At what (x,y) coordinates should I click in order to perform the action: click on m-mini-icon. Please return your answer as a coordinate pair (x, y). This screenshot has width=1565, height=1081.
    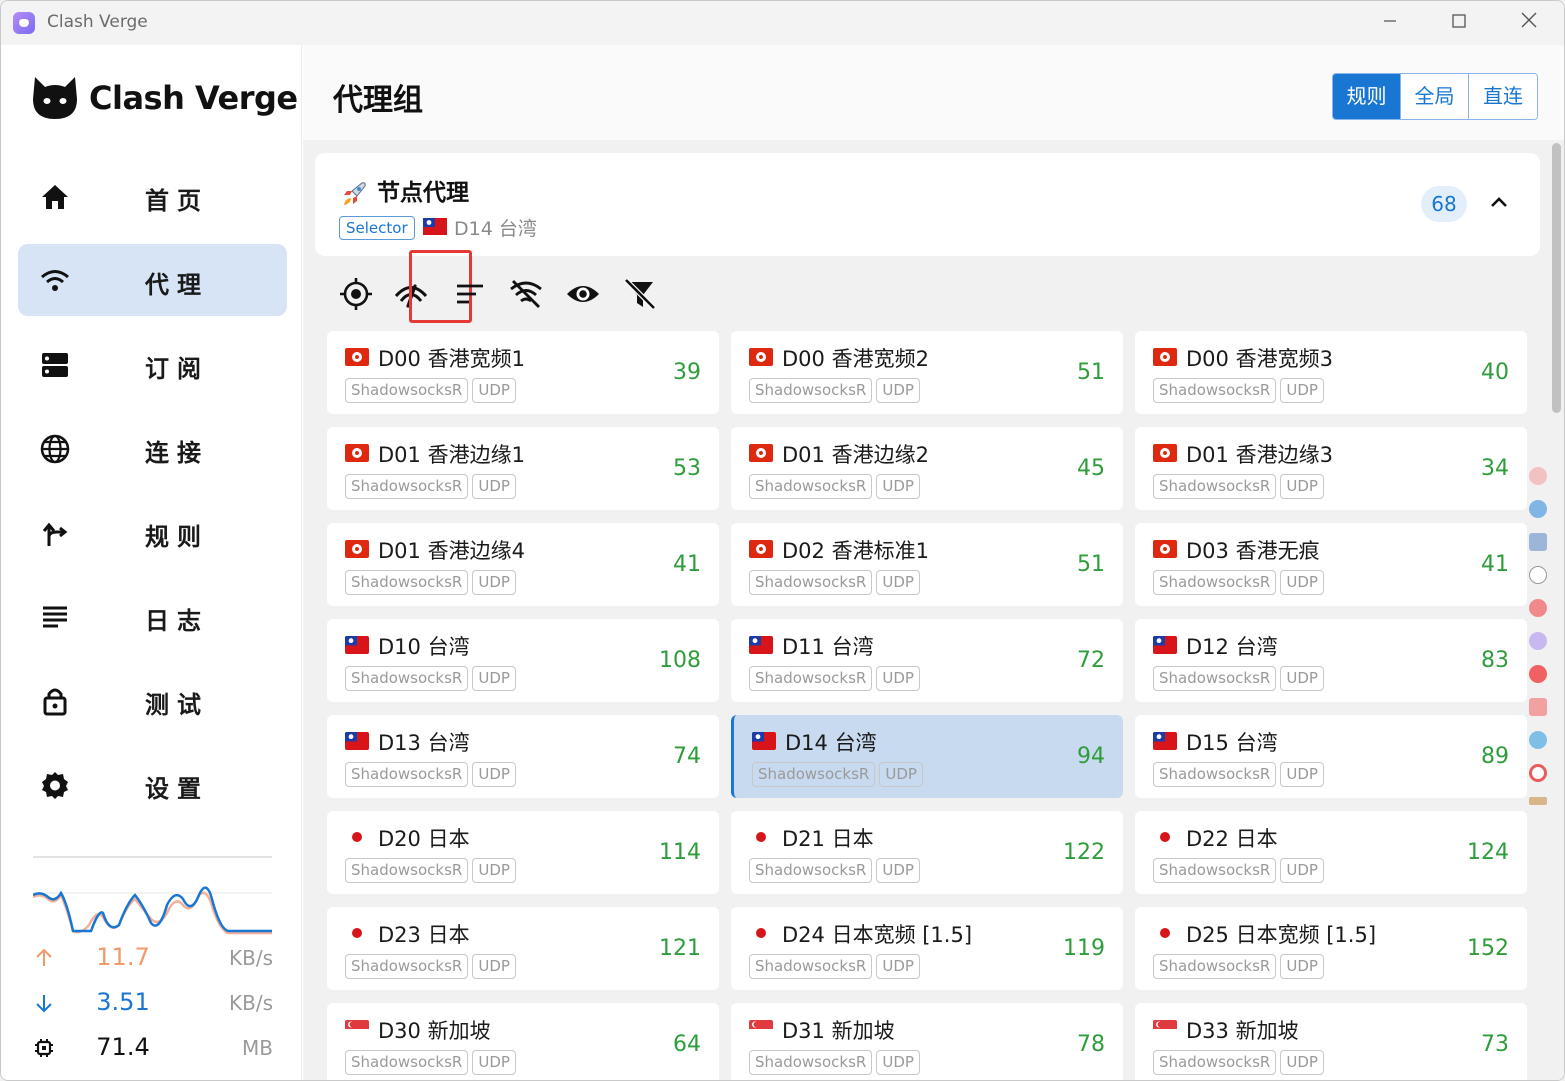
    Looking at the image, I should click on (1538, 575).